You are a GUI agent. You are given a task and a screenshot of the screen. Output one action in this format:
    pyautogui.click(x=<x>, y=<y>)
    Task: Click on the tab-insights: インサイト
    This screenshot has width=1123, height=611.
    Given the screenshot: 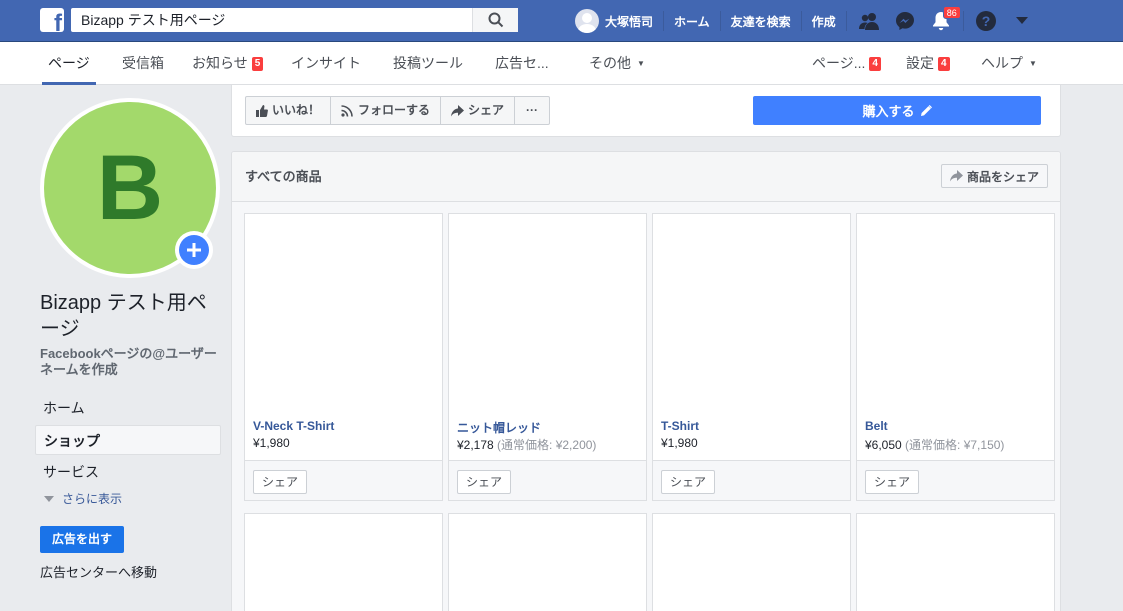 What is the action you would take?
    pyautogui.click(x=326, y=63)
    